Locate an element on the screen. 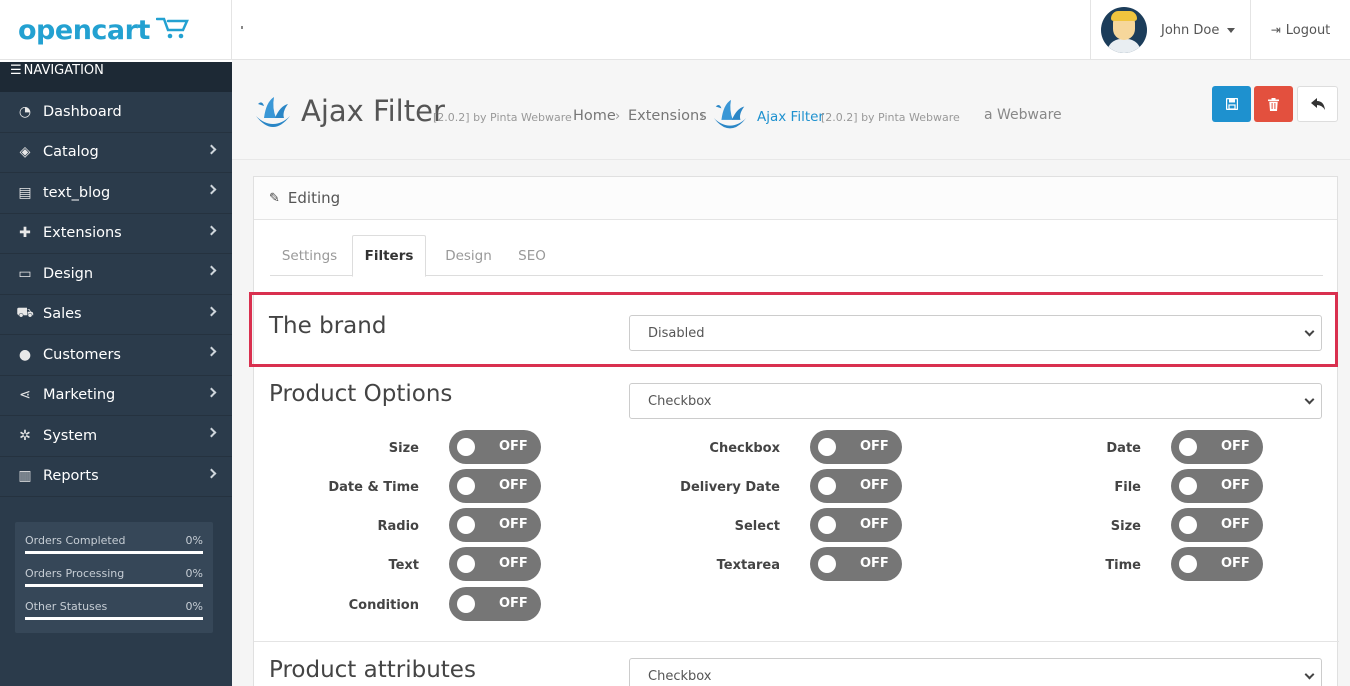 Image resolution: width=1350 pixels, height=686 pixels. avatar is located at coordinates (1124, 30).